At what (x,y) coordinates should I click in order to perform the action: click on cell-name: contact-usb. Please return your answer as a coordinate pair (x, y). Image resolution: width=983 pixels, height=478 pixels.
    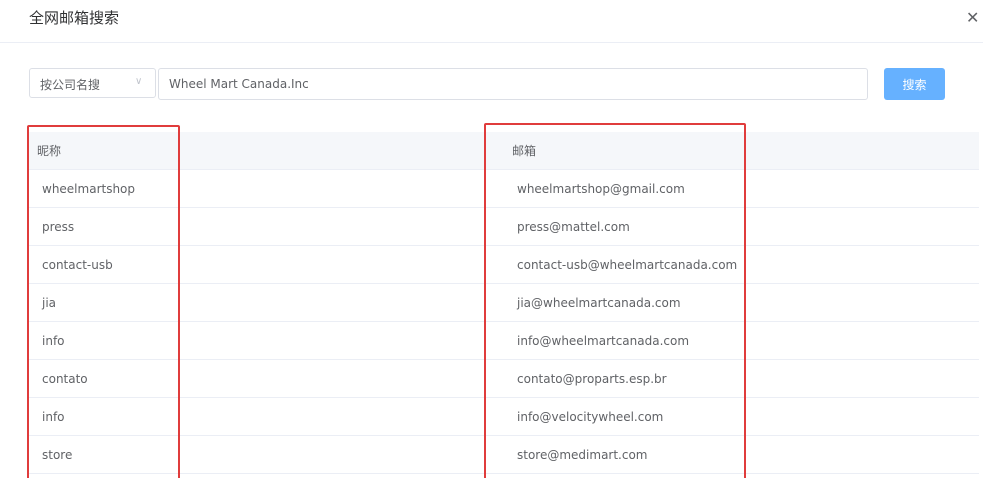
    Looking at the image, I should click on (266, 264).